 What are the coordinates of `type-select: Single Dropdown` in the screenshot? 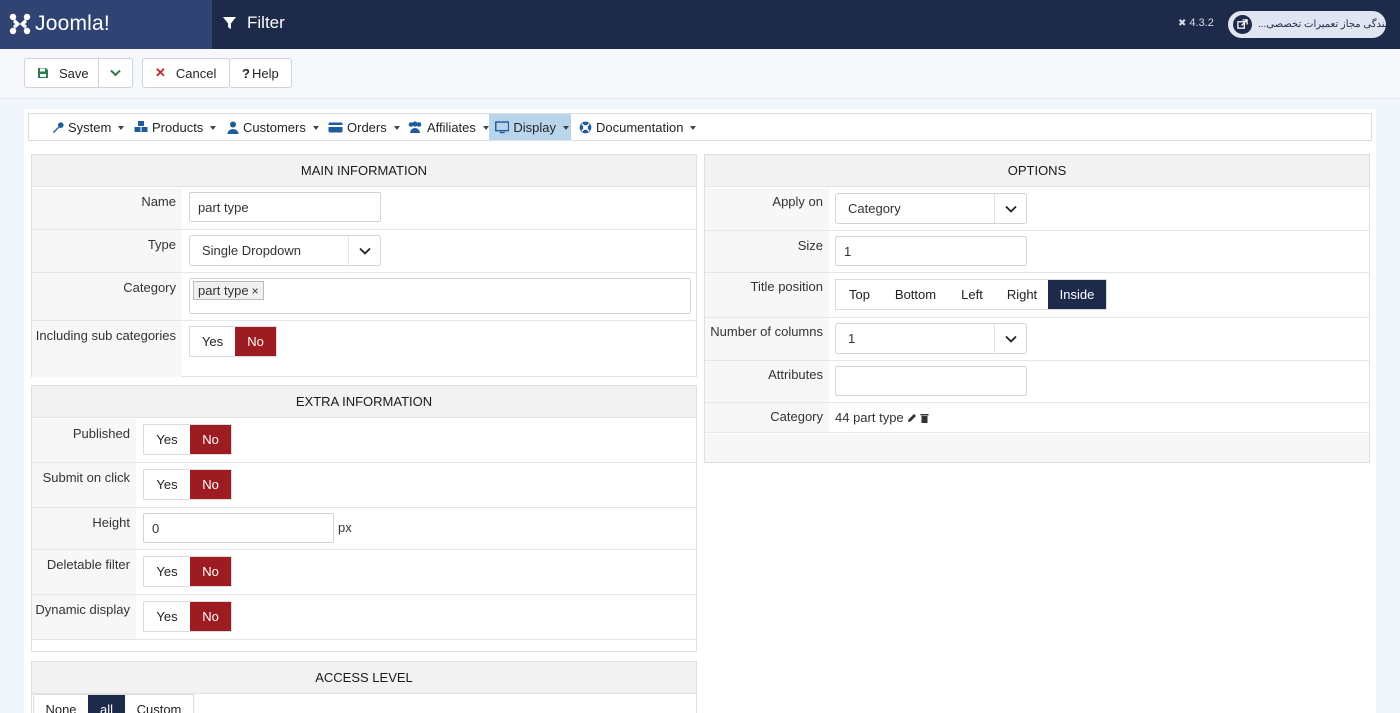 It's located at (285, 250).